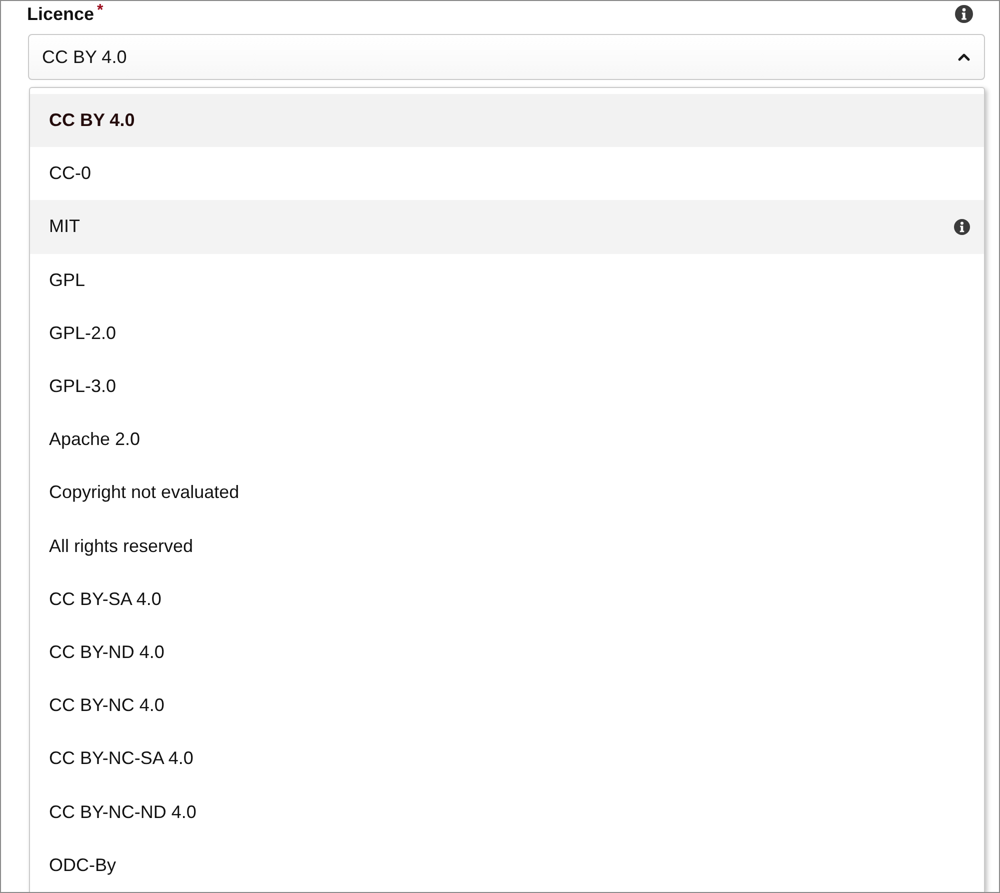  Describe the element at coordinates (507, 705) in the screenshot. I see `dropdown-option: CC BY-NC 4.0` at that location.